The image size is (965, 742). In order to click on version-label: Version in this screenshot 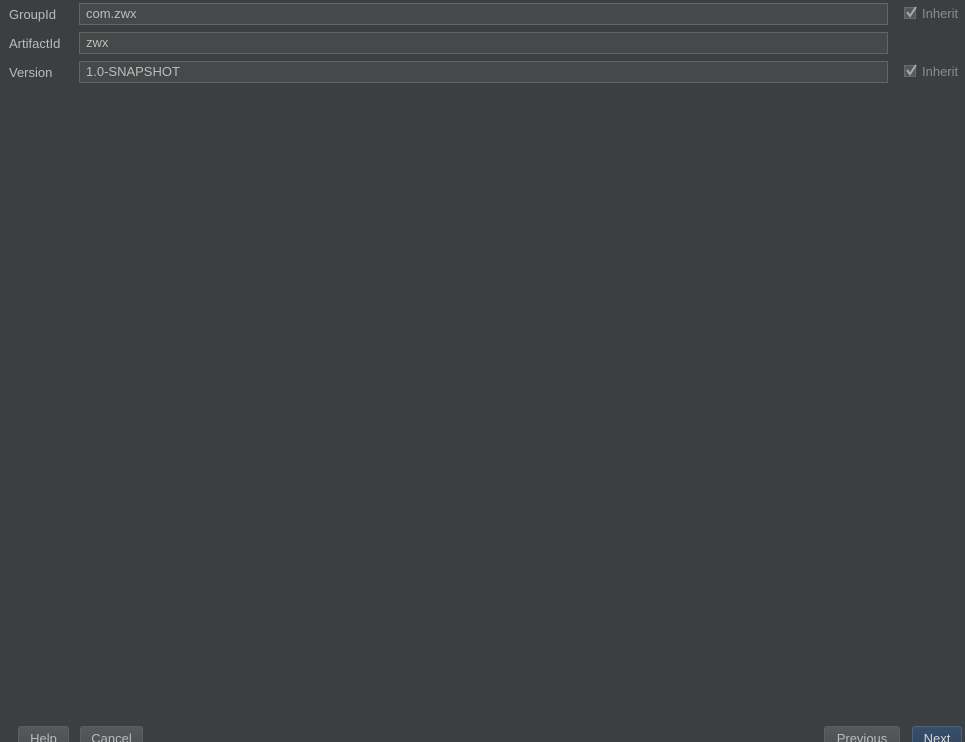, I will do `click(31, 72)`.